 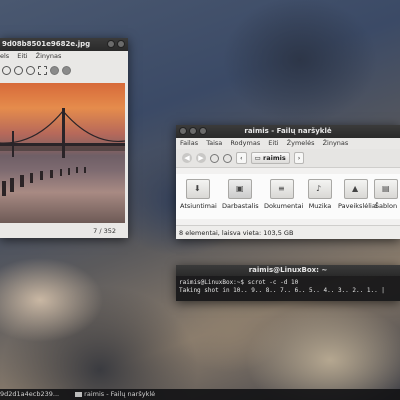 What do you see at coordinates (320, 189) in the screenshot?
I see `music-folder-icon: ♪` at bounding box center [320, 189].